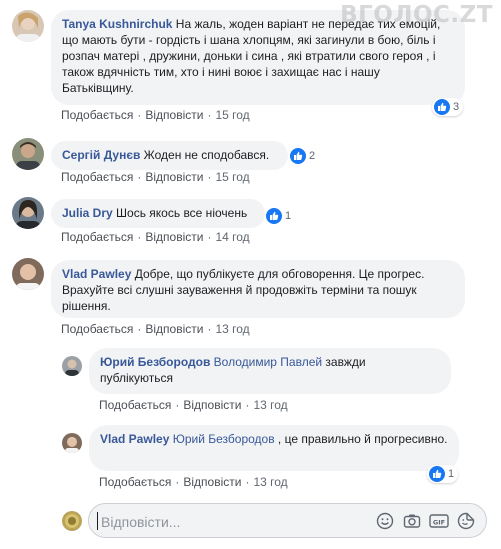  Describe the element at coordinates (232, 237) in the screenshot. I see `timestamp: 14 год` at that location.